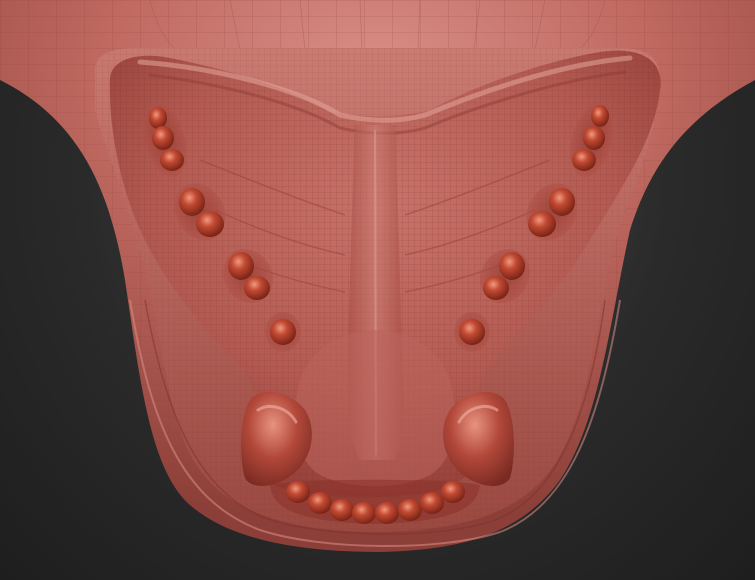 This screenshot has width=755, height=580. What do you see at coordinates (472, 332) in the screenshot?
I see `right-incisor-lateral` at bounding box center [472, 332].